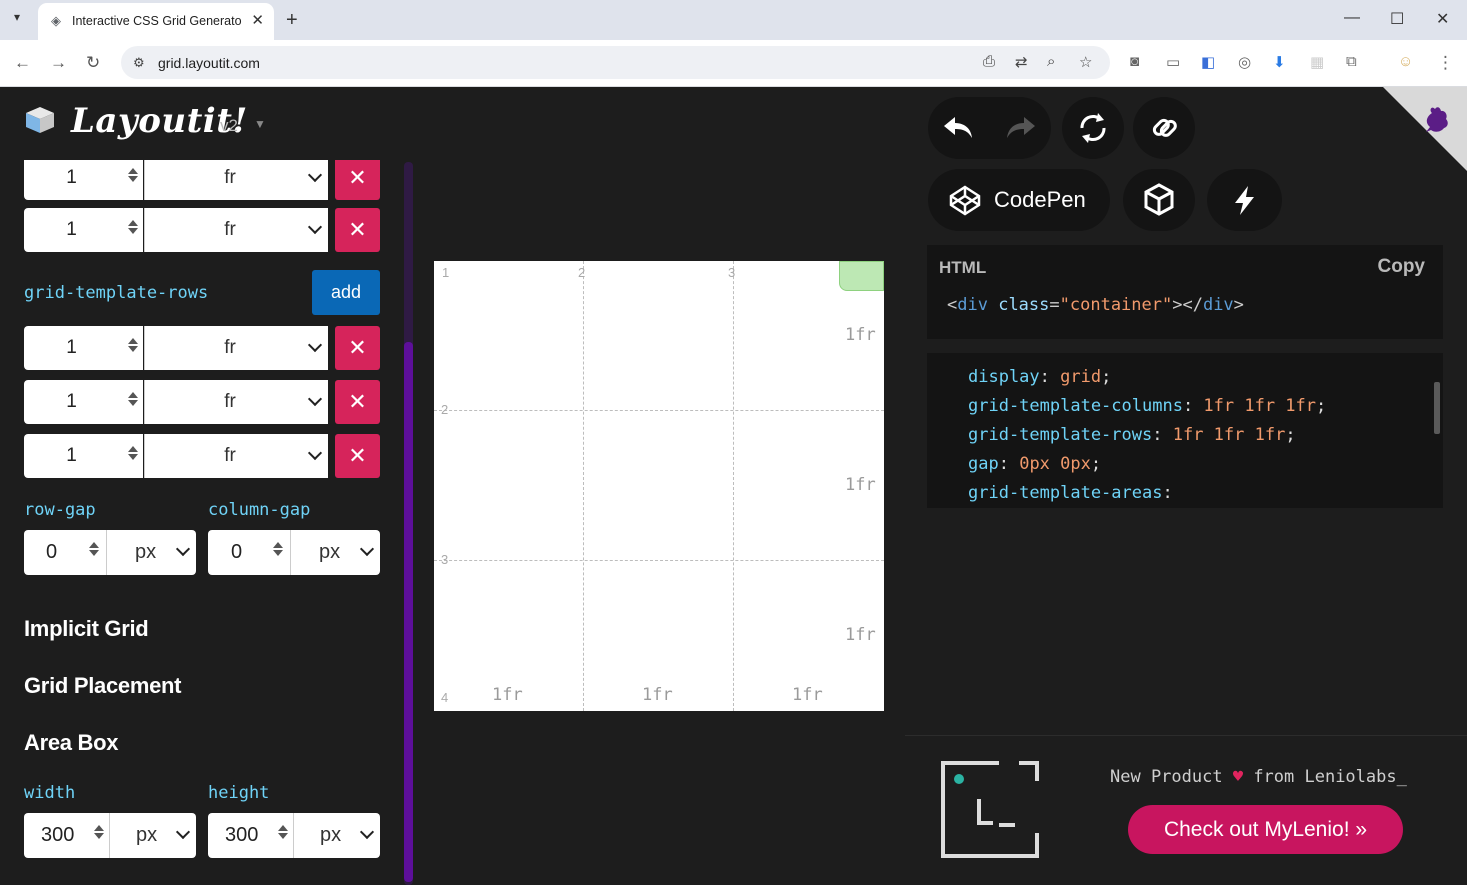  I want to click on copy-html-button: Copy, so click(1402, 267).